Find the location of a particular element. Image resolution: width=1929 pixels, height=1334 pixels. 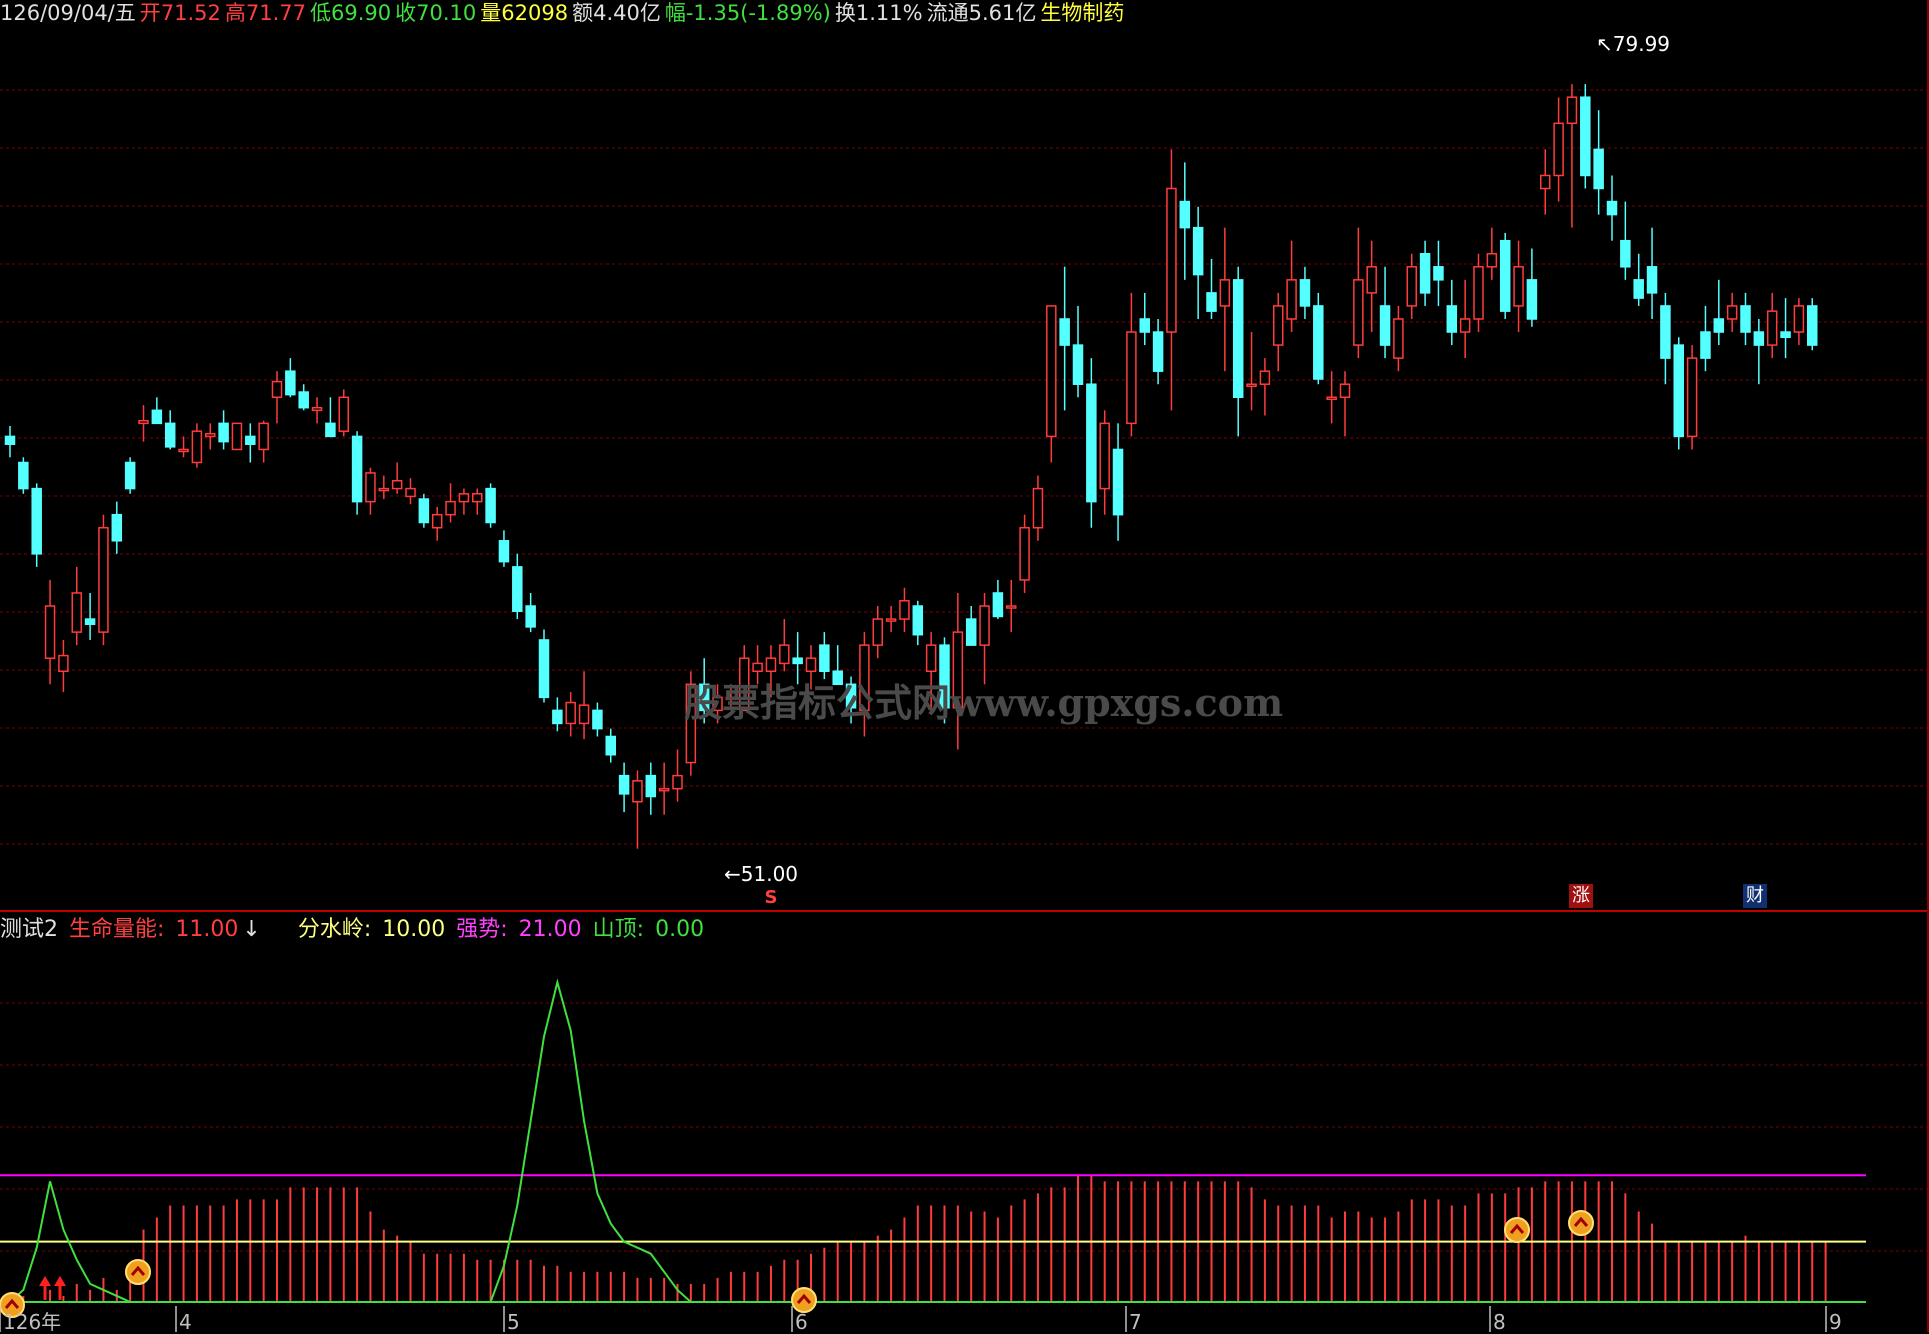

s-signal-badge: S is located at coordinates (771, 898).